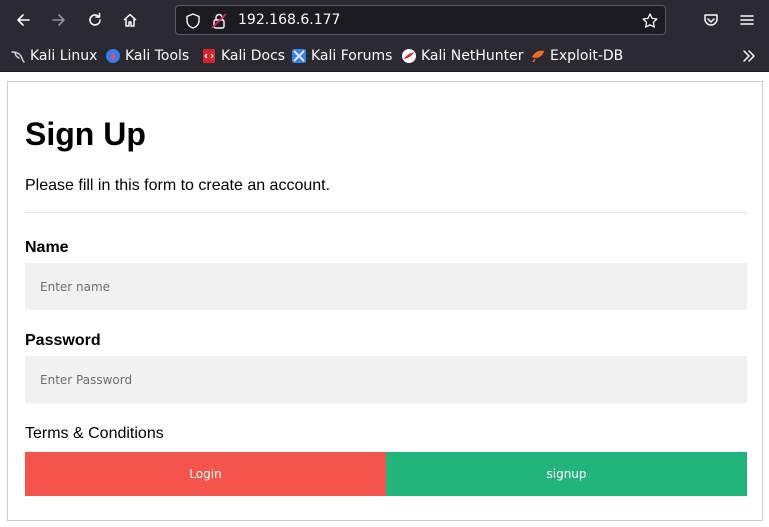 This screenshot has height=527, width=769. I want to click on reload-button, so click(95, 20).